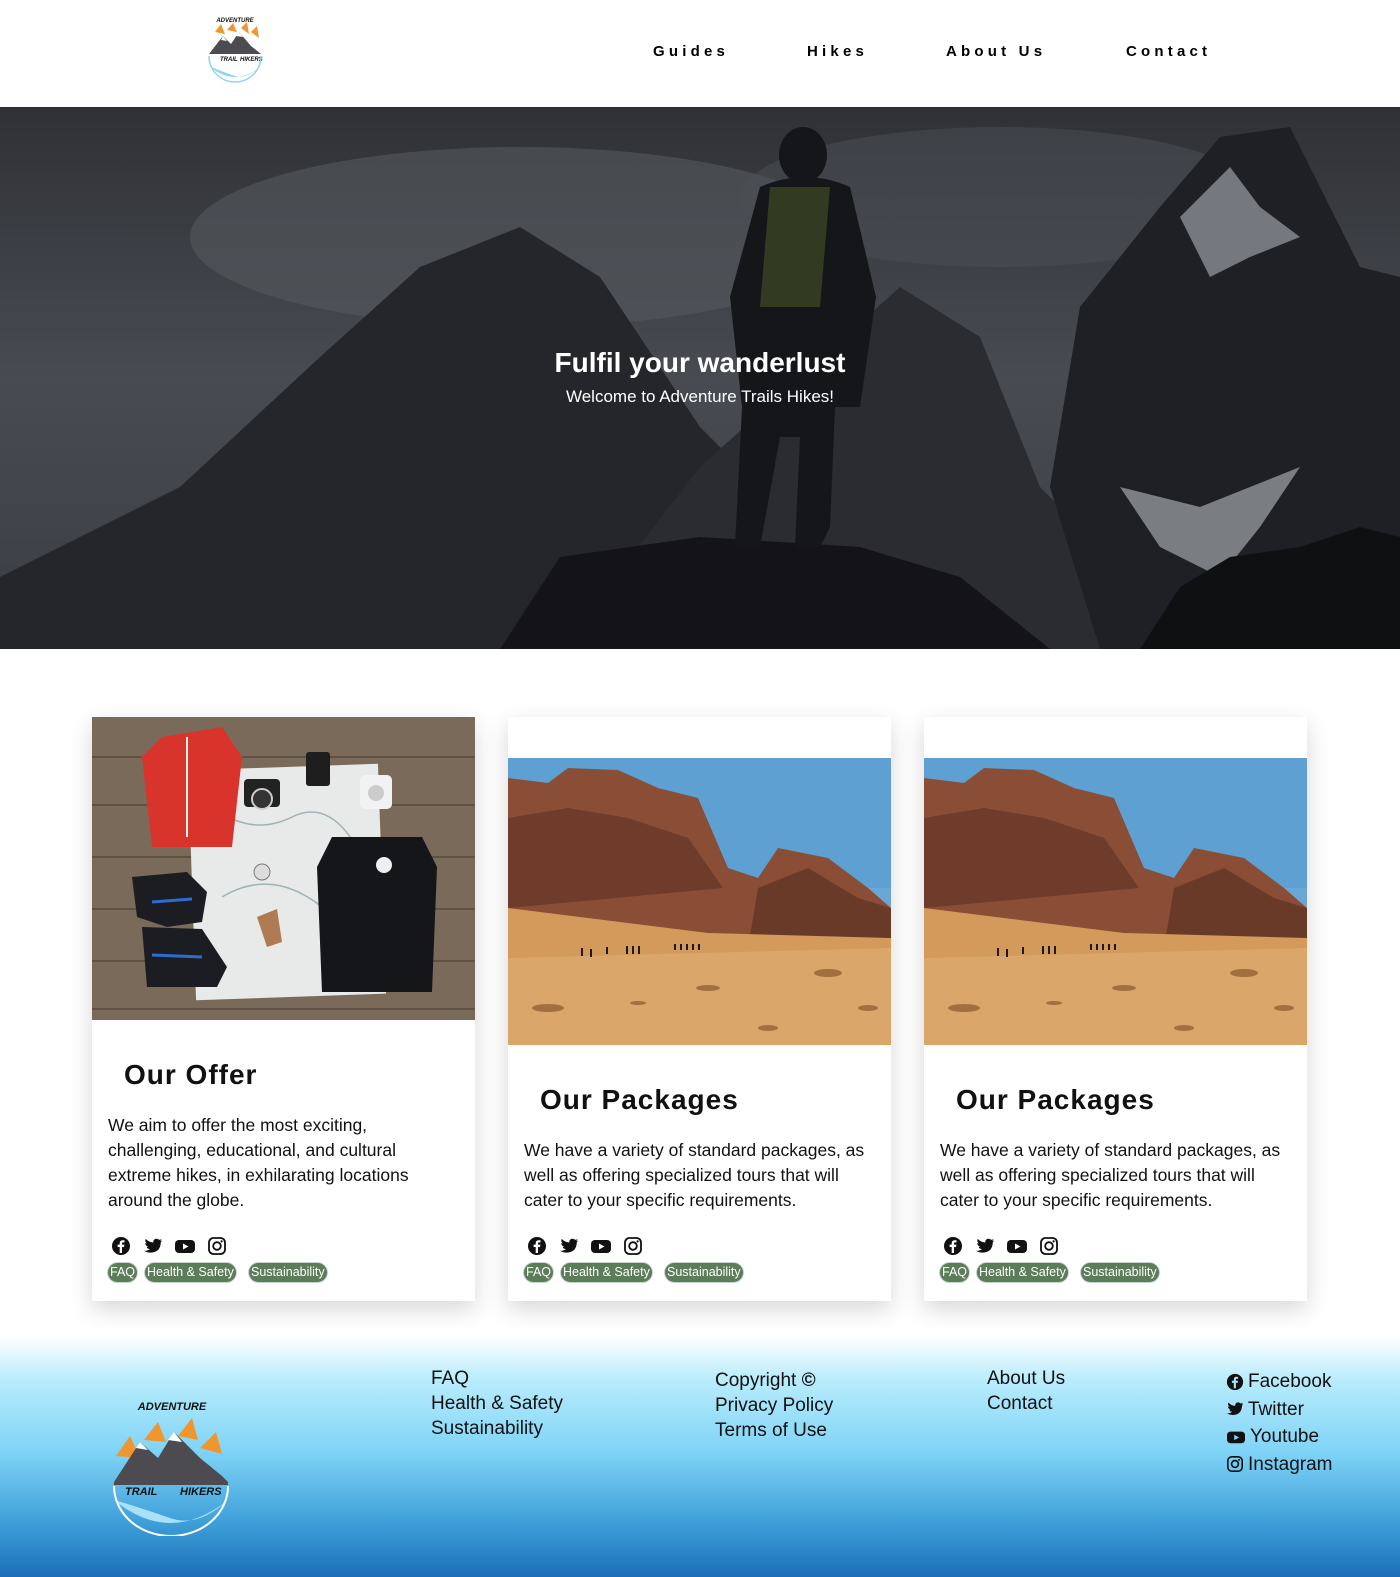 The height and width of the screenshot is (1577, 1400). Describe the element at coordinates (1276, 1409) in the screenshot. I see `footer-social-label: Twitter` at that location.